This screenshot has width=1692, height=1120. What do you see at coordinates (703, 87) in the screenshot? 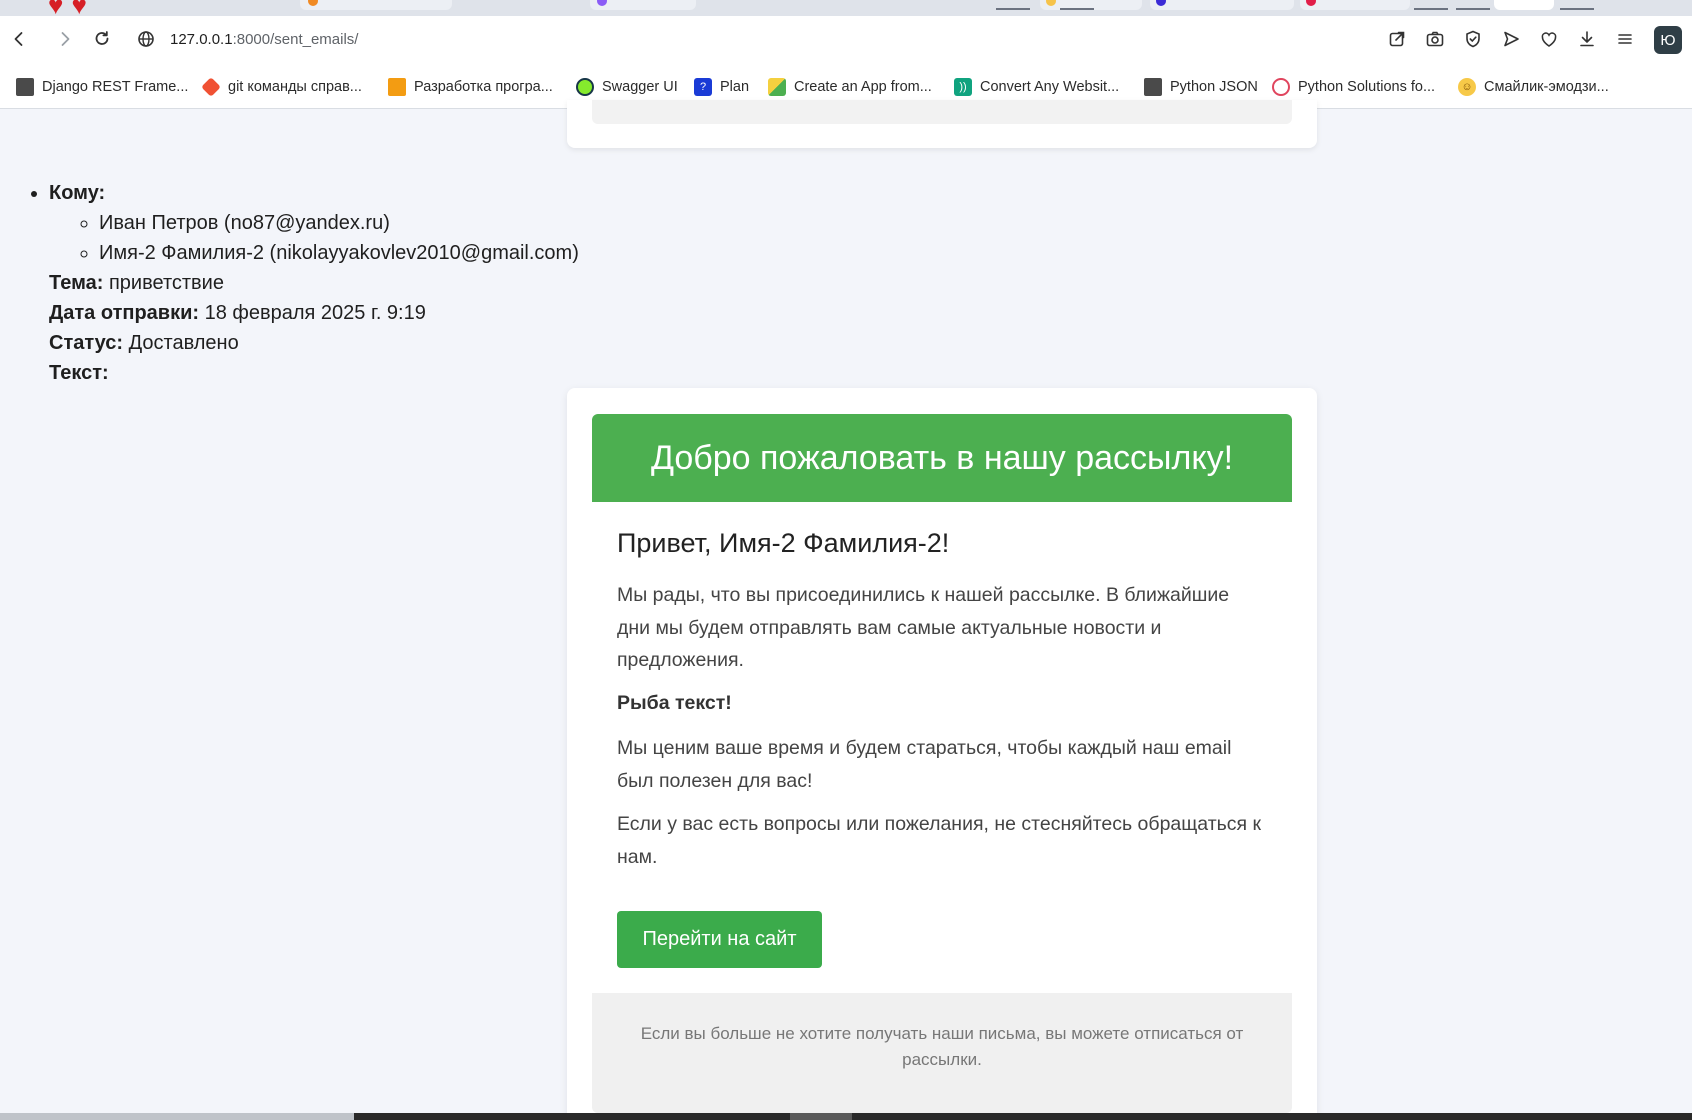
I see `plan-icon: ?` at bounding box center [703, 87].